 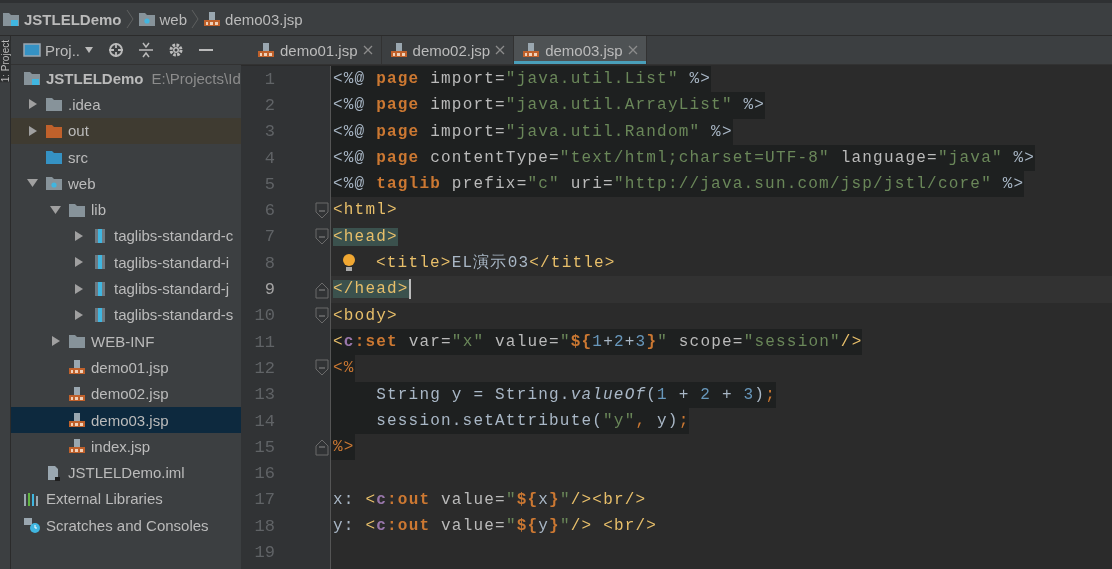 I want to click on tree-item: demo01.jsp, so click(x=126, y=367).